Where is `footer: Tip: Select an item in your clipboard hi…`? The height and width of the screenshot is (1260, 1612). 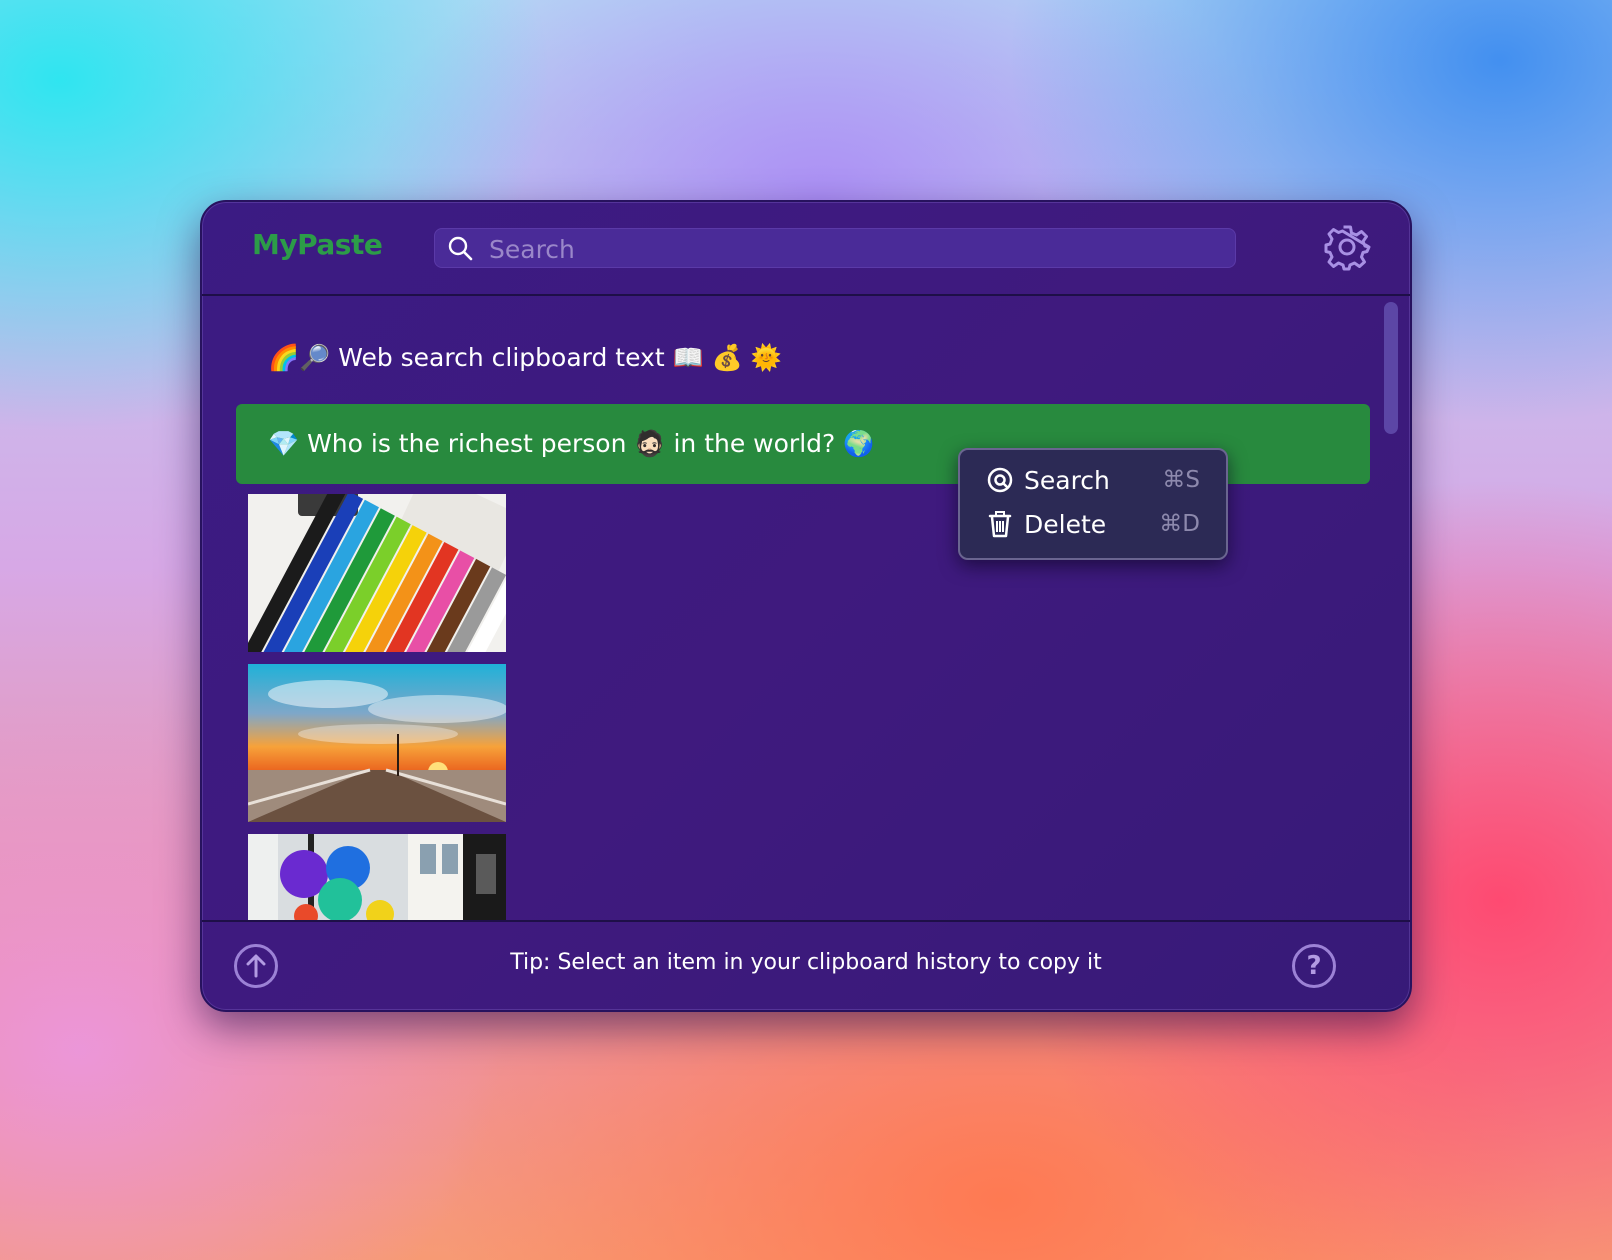
footer: Tip: Select an item in your clipboard hi… is located at coordinates (806, 965).